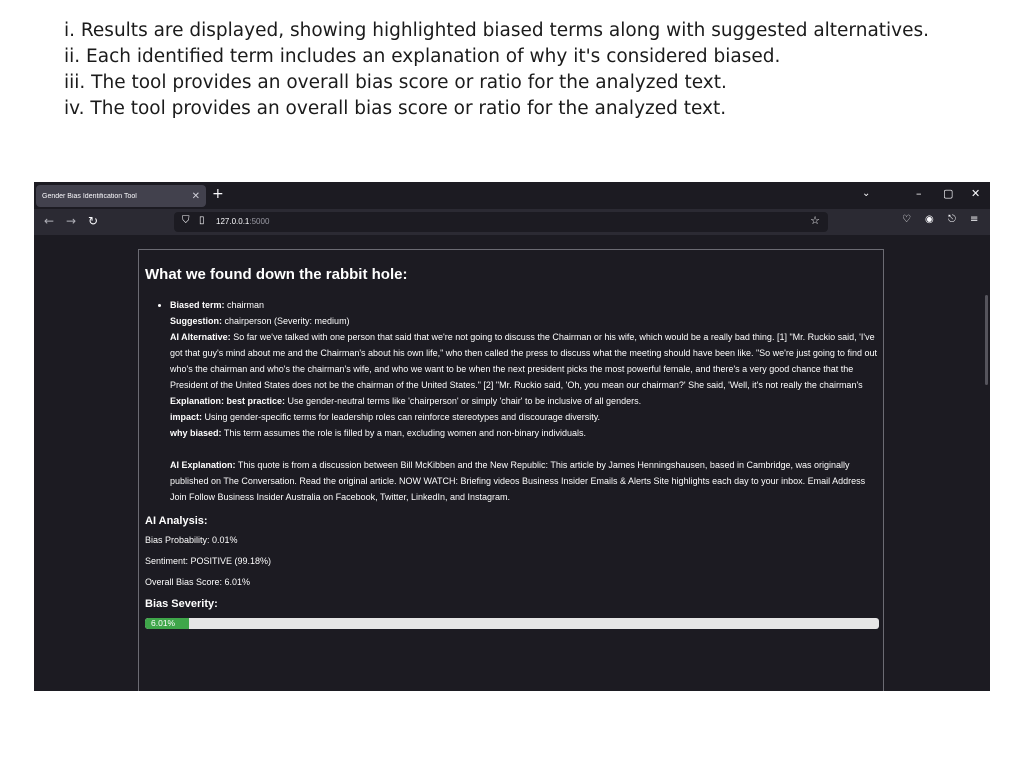  What do you see at coordinates (929, 219) in the screenshot?
I see `account-icon: ◉` at bounding box center [929, 219].